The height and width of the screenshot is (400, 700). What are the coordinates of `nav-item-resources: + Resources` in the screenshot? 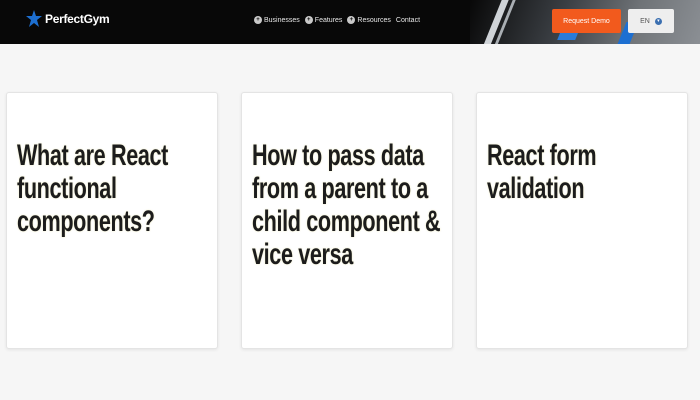 It's located at (369, 20).